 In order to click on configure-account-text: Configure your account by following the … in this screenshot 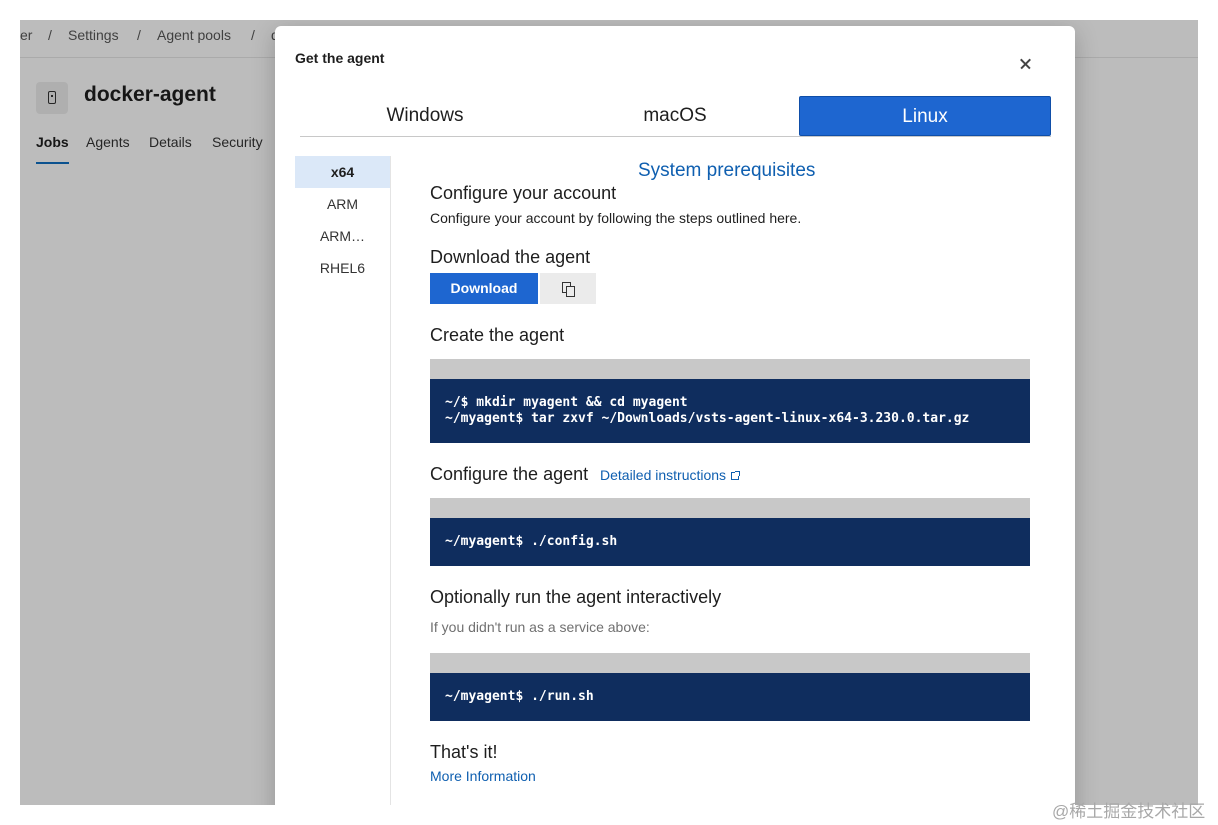, I will do `click(616, 218)`.